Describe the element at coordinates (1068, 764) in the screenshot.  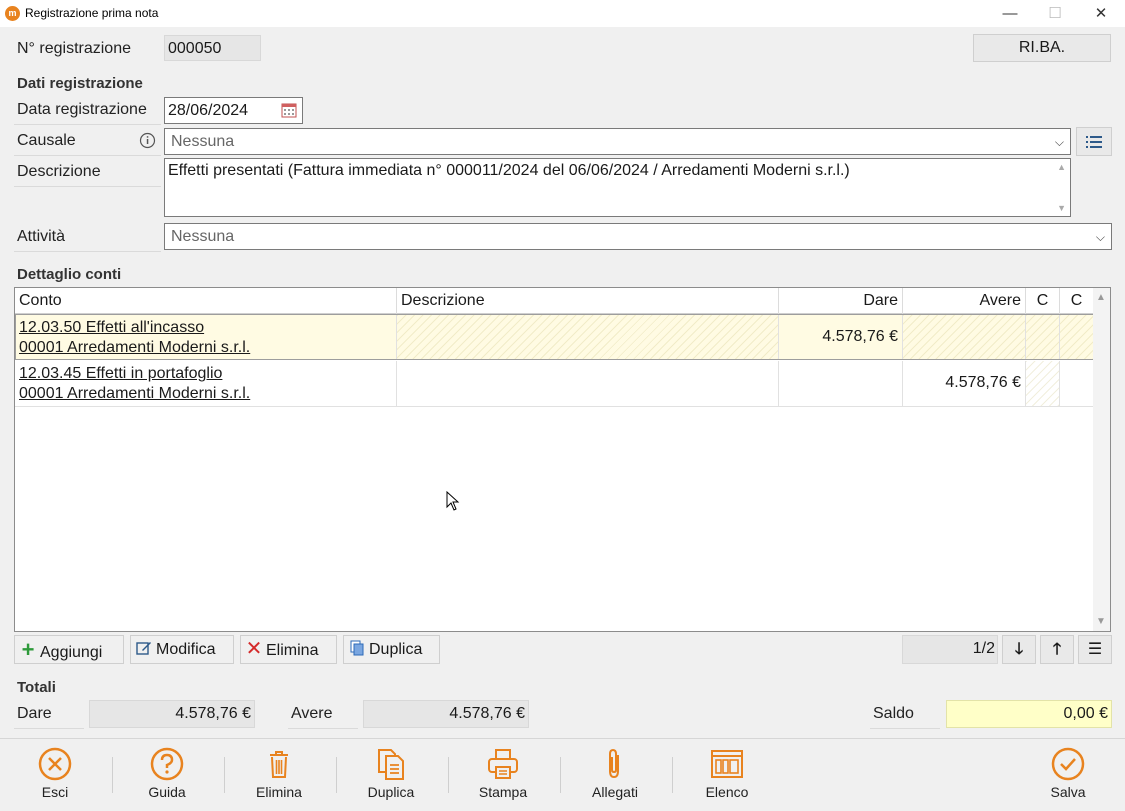
I see `save-check-icon` at that location.